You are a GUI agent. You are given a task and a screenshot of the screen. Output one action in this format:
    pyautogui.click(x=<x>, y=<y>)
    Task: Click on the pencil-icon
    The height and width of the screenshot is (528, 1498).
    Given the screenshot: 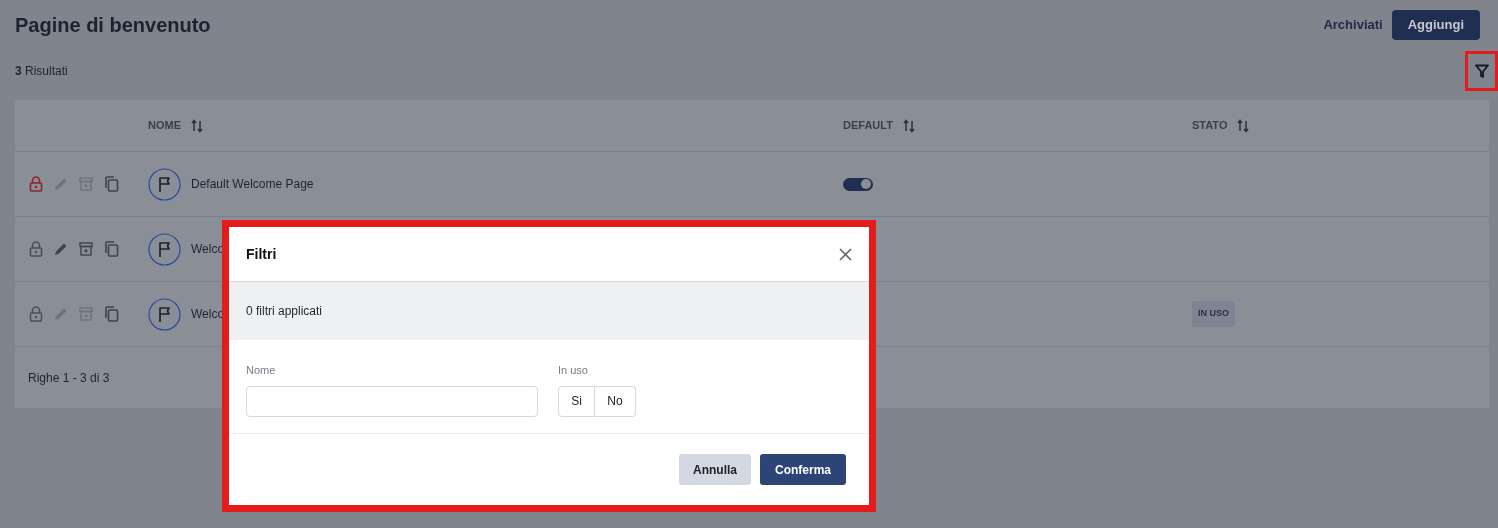 What is the action you would take?
    pyautogui.click(x=61, y=249)
    